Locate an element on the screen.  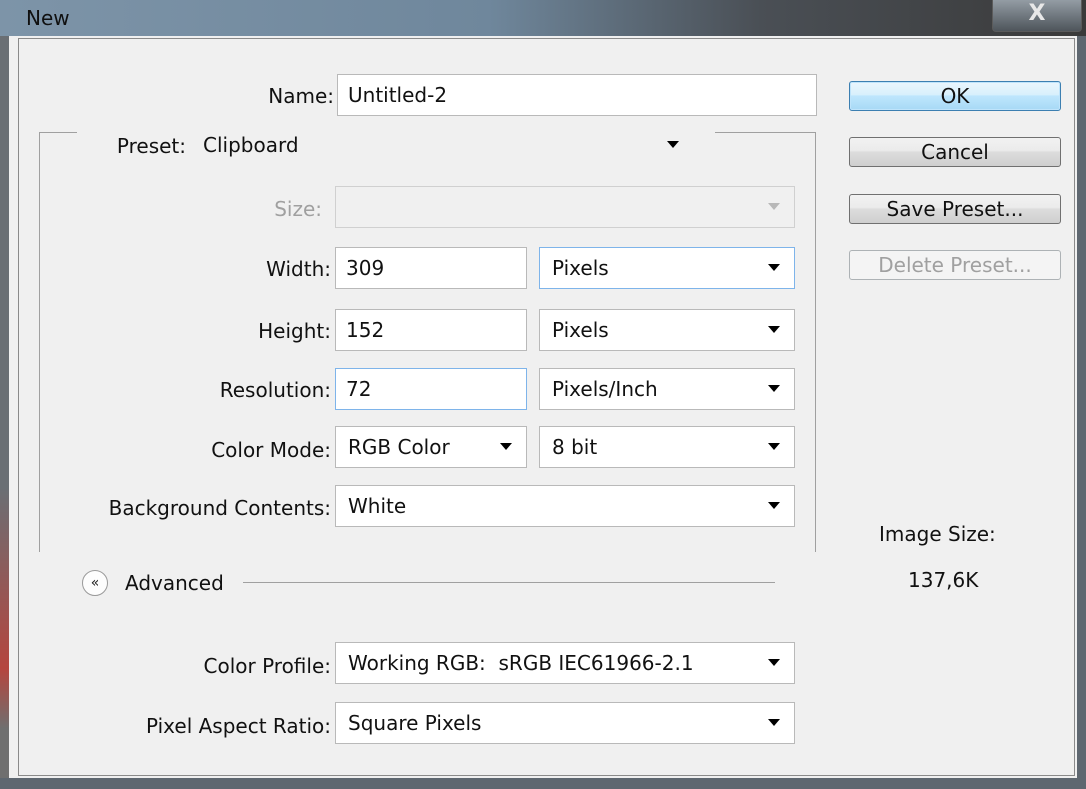
preset-value: Clipboard is located at coordinates (251, 145).